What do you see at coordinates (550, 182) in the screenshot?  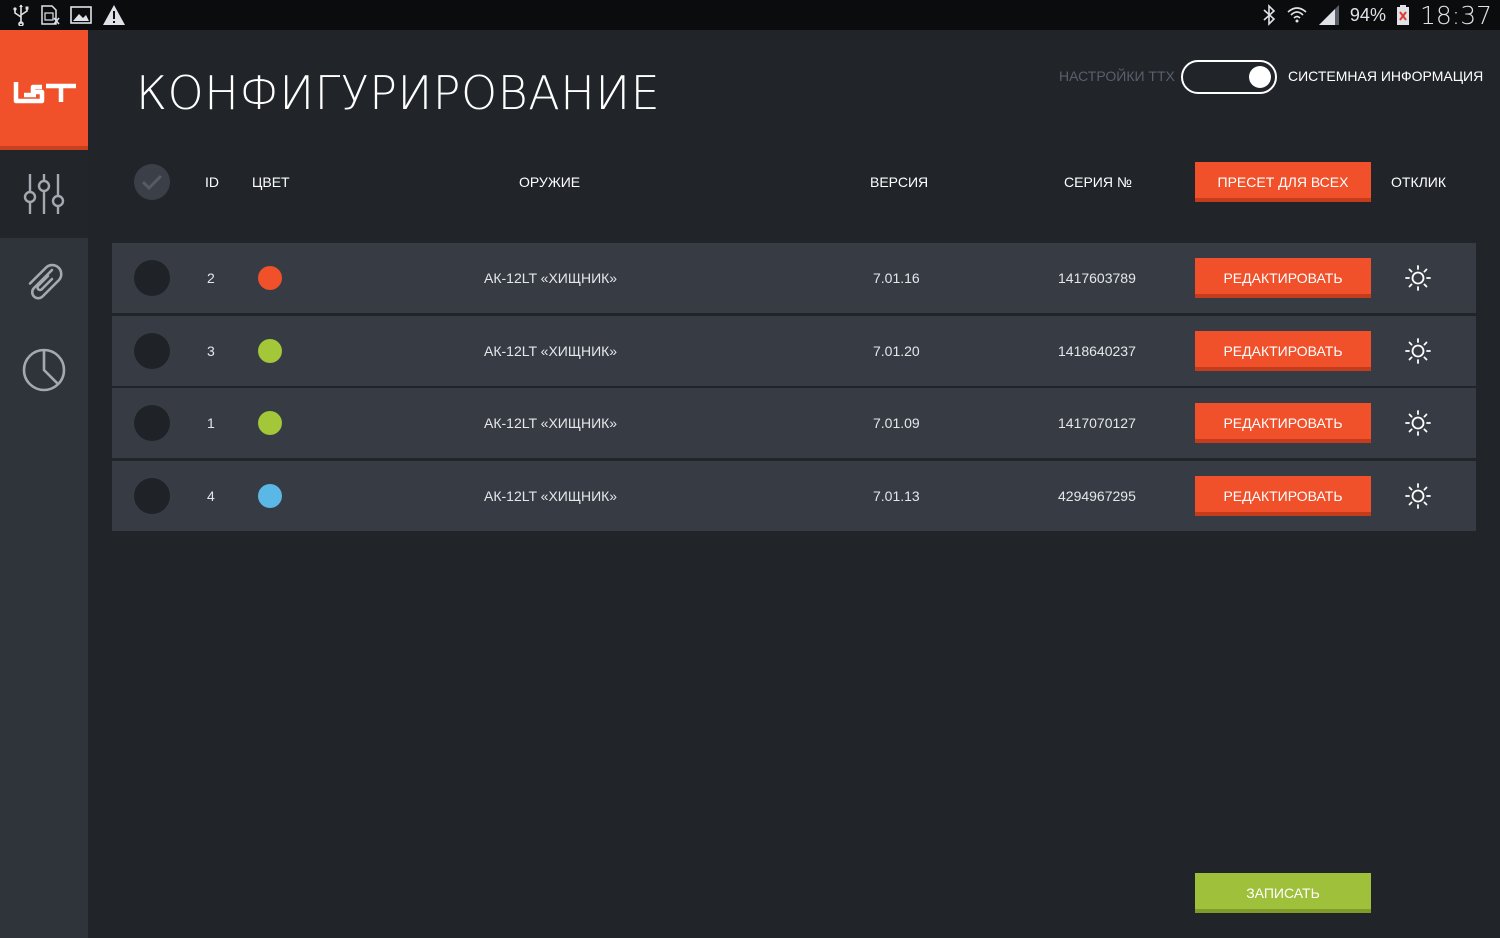 I see `column-header-weapon: ОРУЖИЕ` at bounding box center [550, 182].